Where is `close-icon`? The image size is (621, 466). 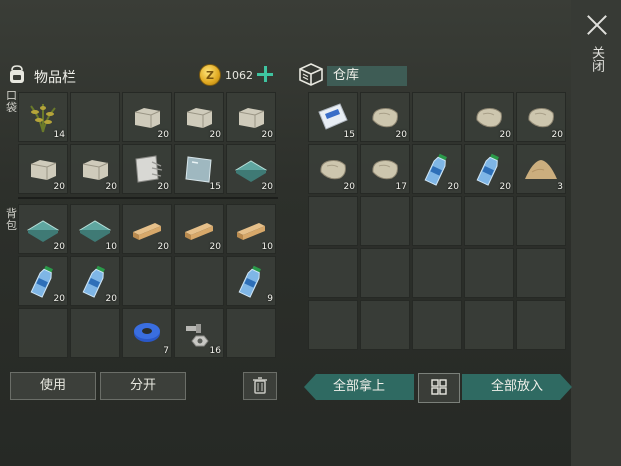 close-icon is located at coordinates (597, 25).